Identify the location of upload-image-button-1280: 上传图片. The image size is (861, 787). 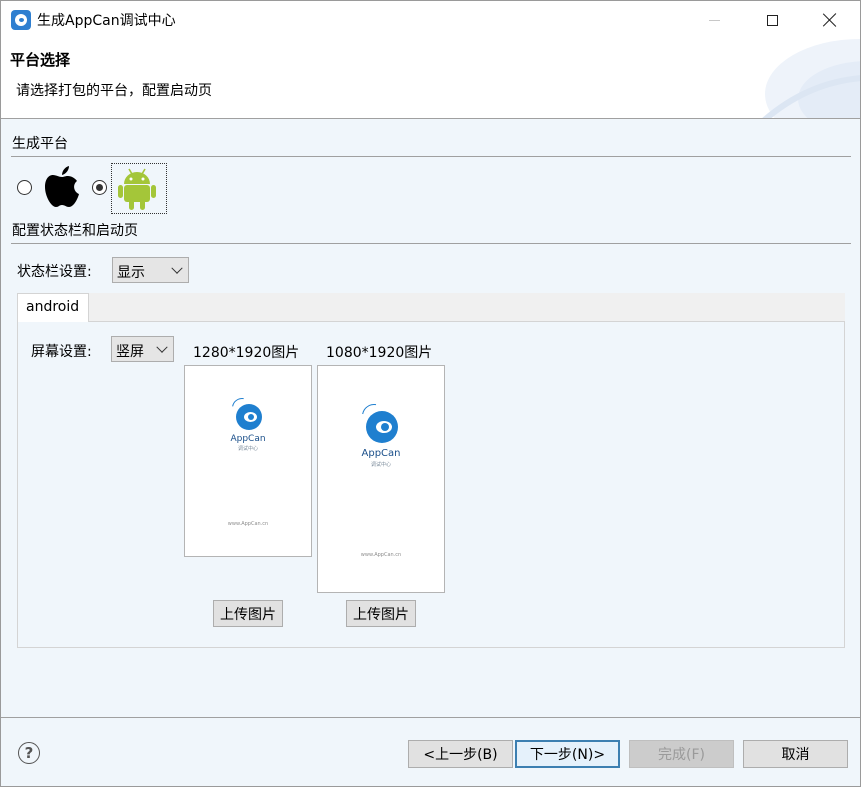
(248, 613).